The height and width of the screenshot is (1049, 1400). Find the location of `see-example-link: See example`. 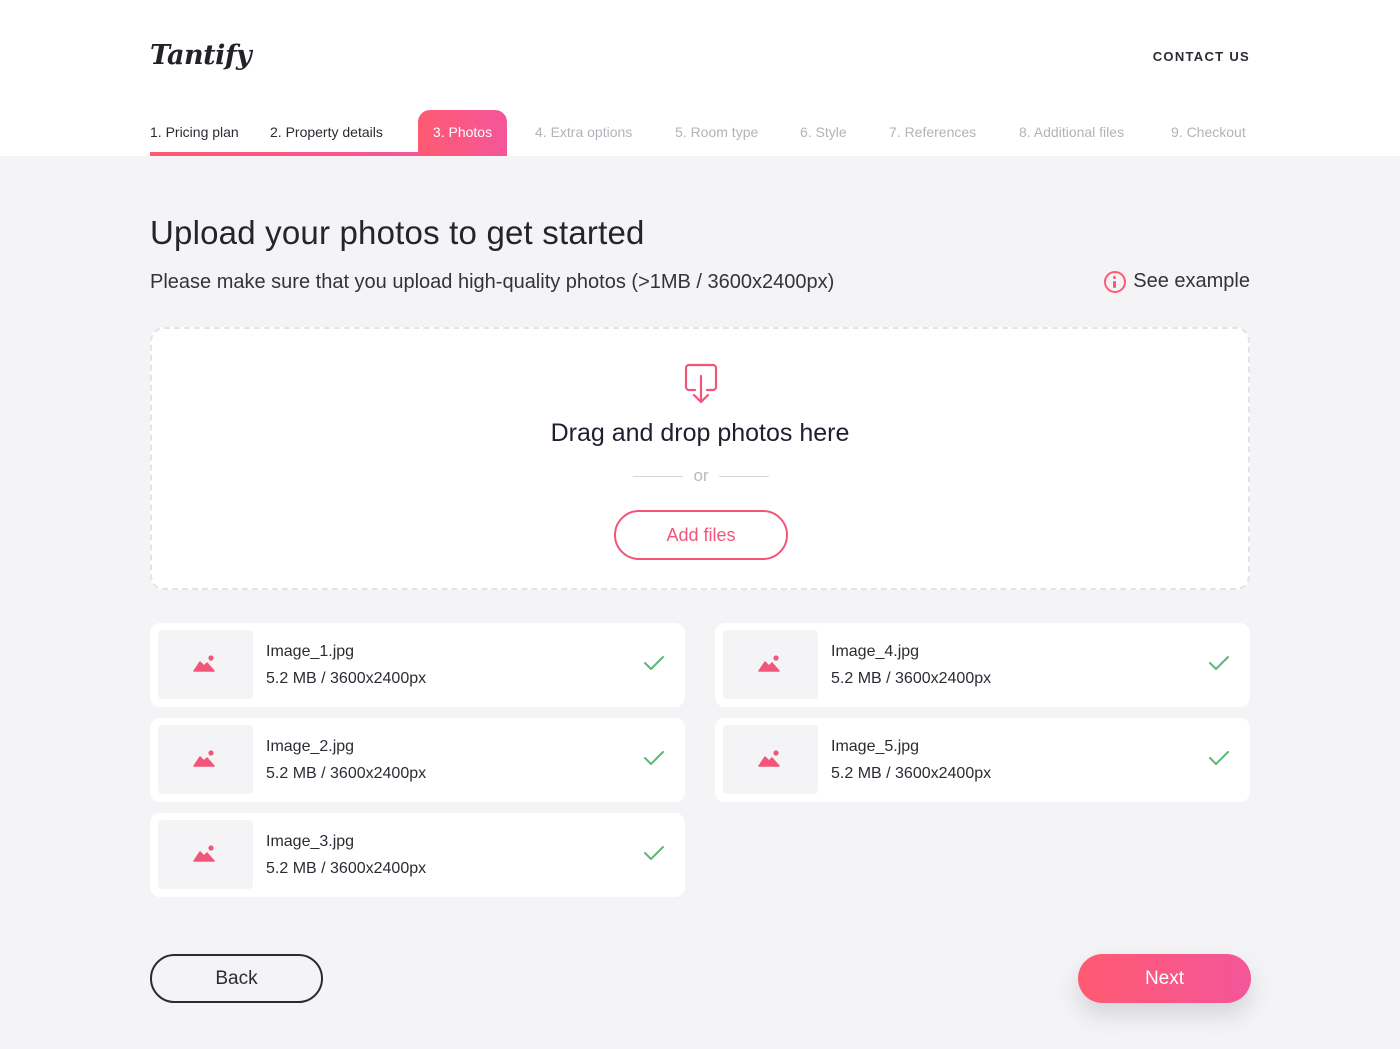

see-example-link: See example is located at coordinates (1177, 281).